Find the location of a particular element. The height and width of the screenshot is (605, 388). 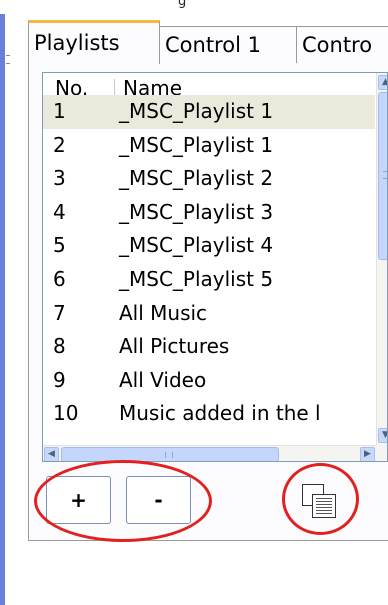

list-item: 7 All Music is located at coordinates (209, 314).